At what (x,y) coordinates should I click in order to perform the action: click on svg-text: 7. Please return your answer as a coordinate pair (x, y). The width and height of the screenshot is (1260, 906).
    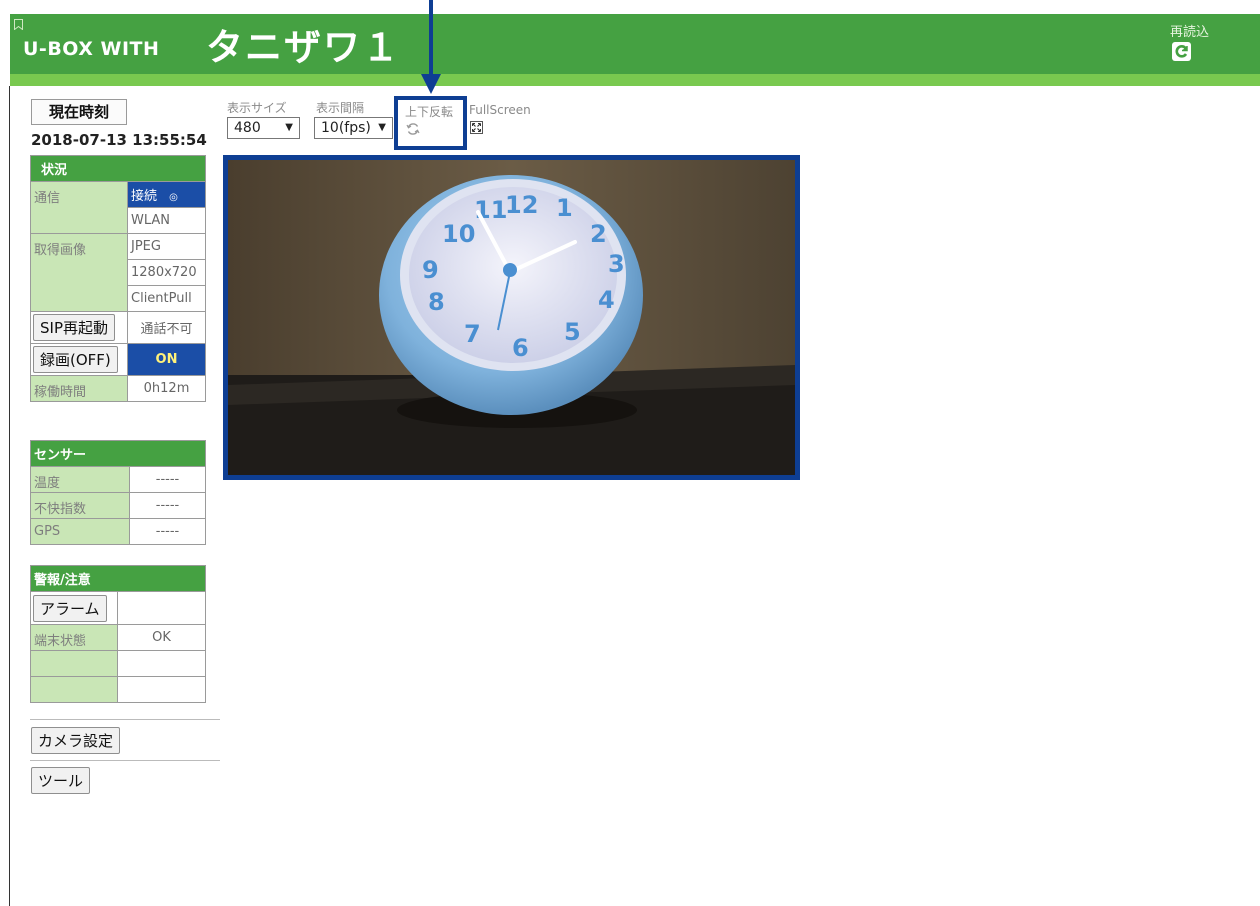
    Looking at the image, I should click on (472, 334).